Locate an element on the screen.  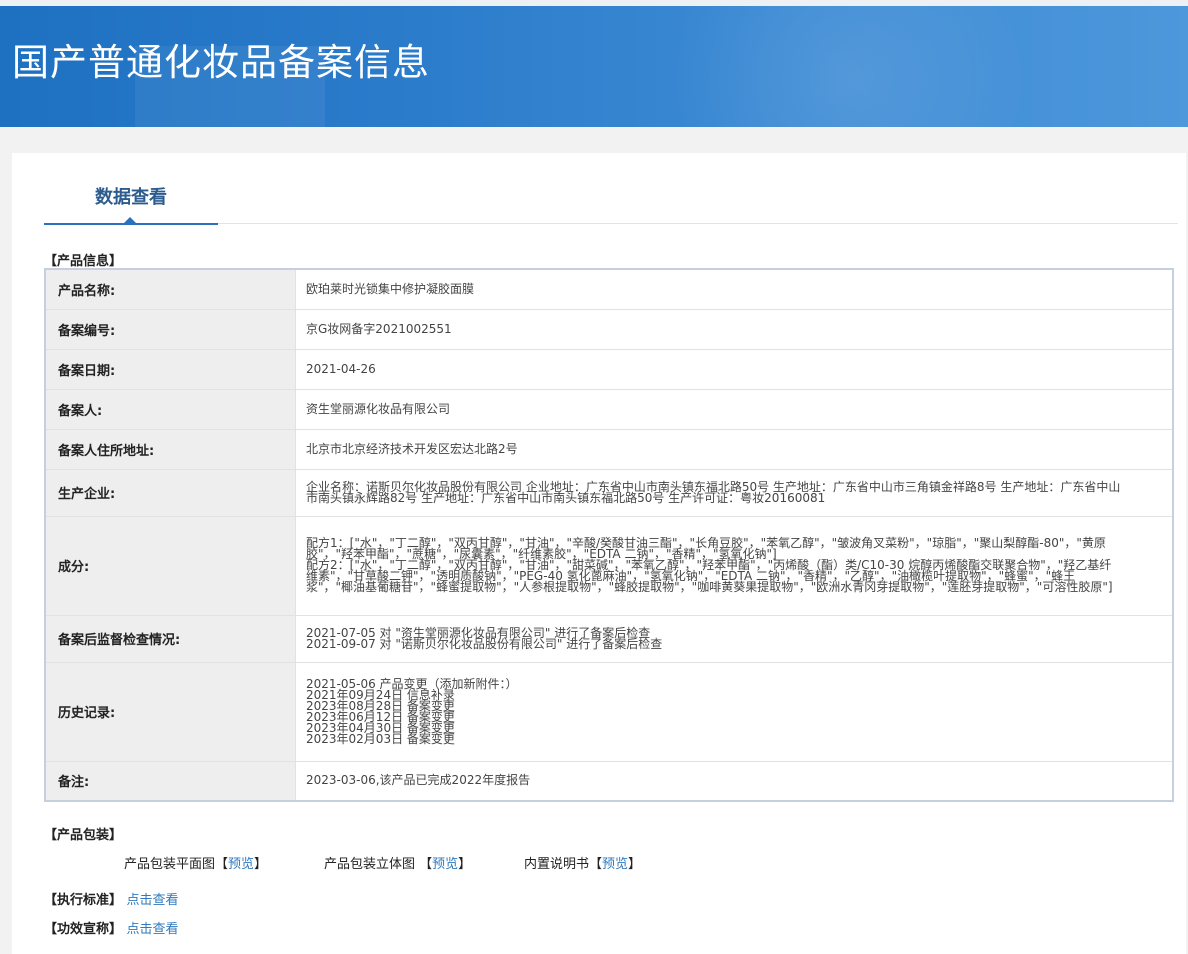
standard-title: 【执行标准】 is located at coordinates (83, 900).